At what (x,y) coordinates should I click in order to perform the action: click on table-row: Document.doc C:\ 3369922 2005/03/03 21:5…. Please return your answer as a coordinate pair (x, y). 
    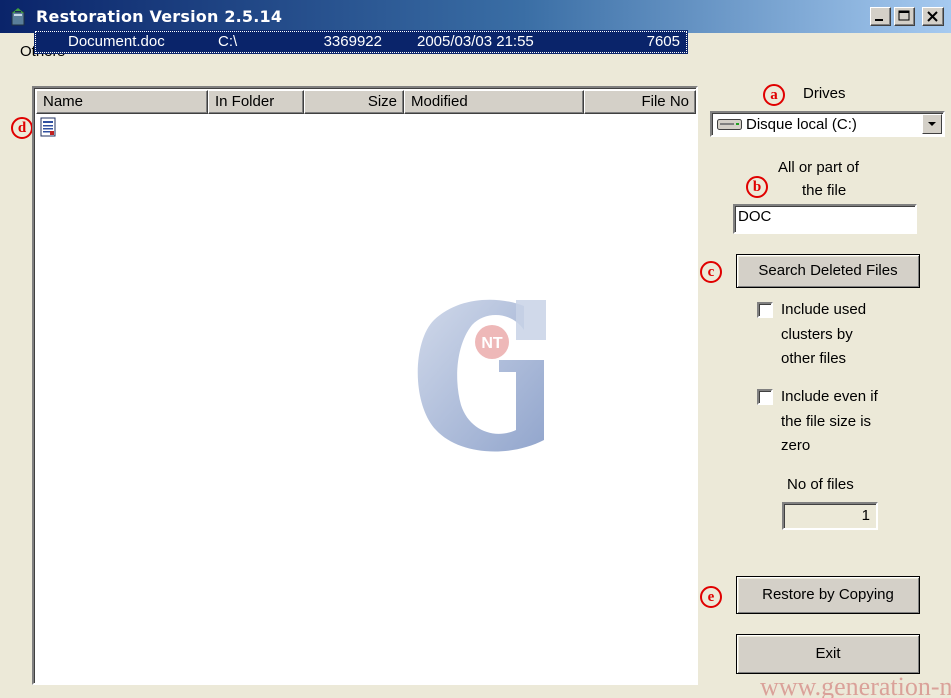
    Looking at the image, I should click on (361, 42).